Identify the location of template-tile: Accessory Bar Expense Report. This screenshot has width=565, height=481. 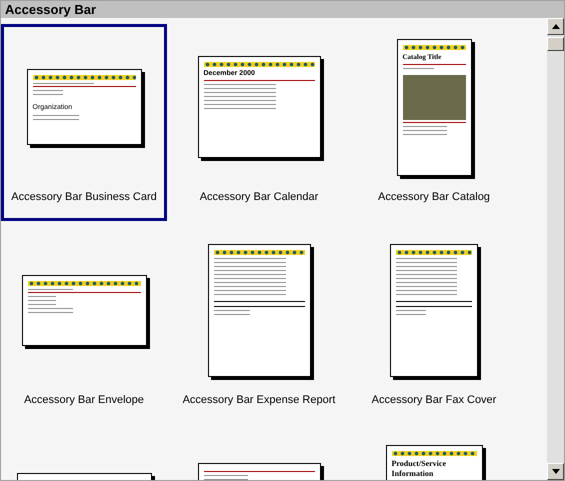
(259, 325).